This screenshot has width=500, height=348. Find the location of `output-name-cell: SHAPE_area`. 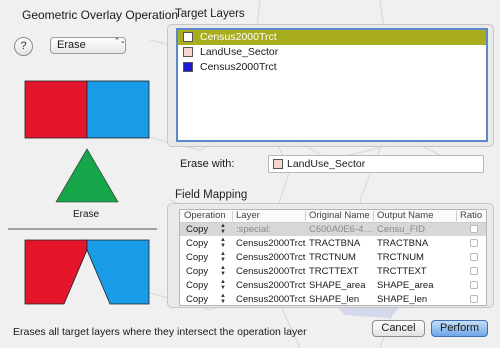

output-name-cell: SHAPE_area is located at coordinates (405, 285).